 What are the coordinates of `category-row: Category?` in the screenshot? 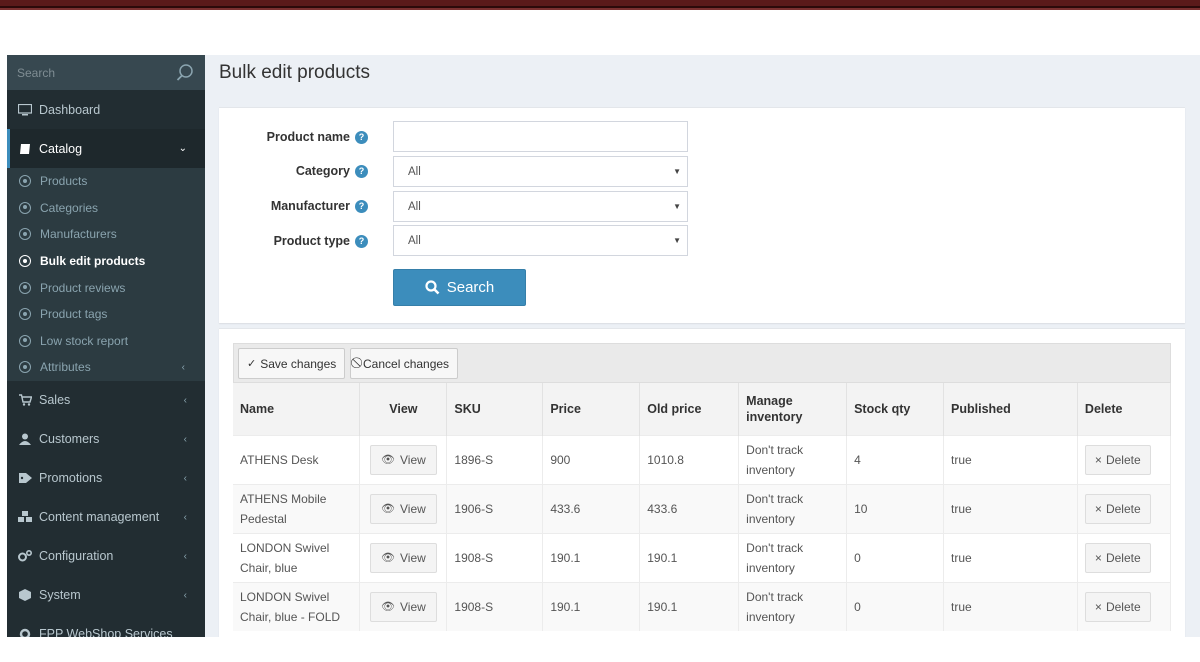 It's located at (296, 171).